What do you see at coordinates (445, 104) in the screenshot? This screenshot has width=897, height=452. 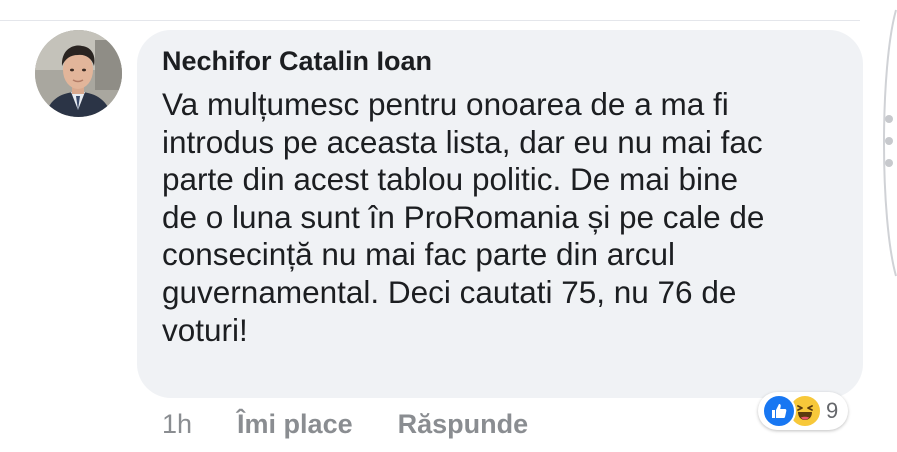 I see `comment-line: Va mulțumesc pentru onoarea de a ma fi` at bounding box center [445, 104].